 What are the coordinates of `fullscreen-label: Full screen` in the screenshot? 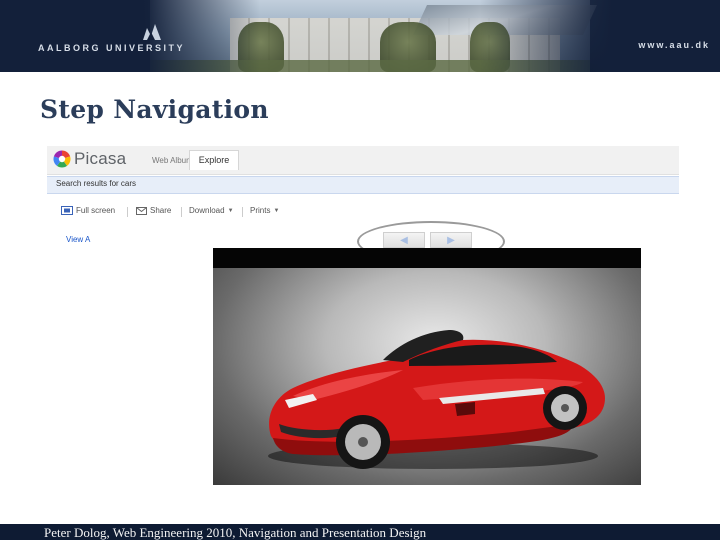 It's located at (96, 210).